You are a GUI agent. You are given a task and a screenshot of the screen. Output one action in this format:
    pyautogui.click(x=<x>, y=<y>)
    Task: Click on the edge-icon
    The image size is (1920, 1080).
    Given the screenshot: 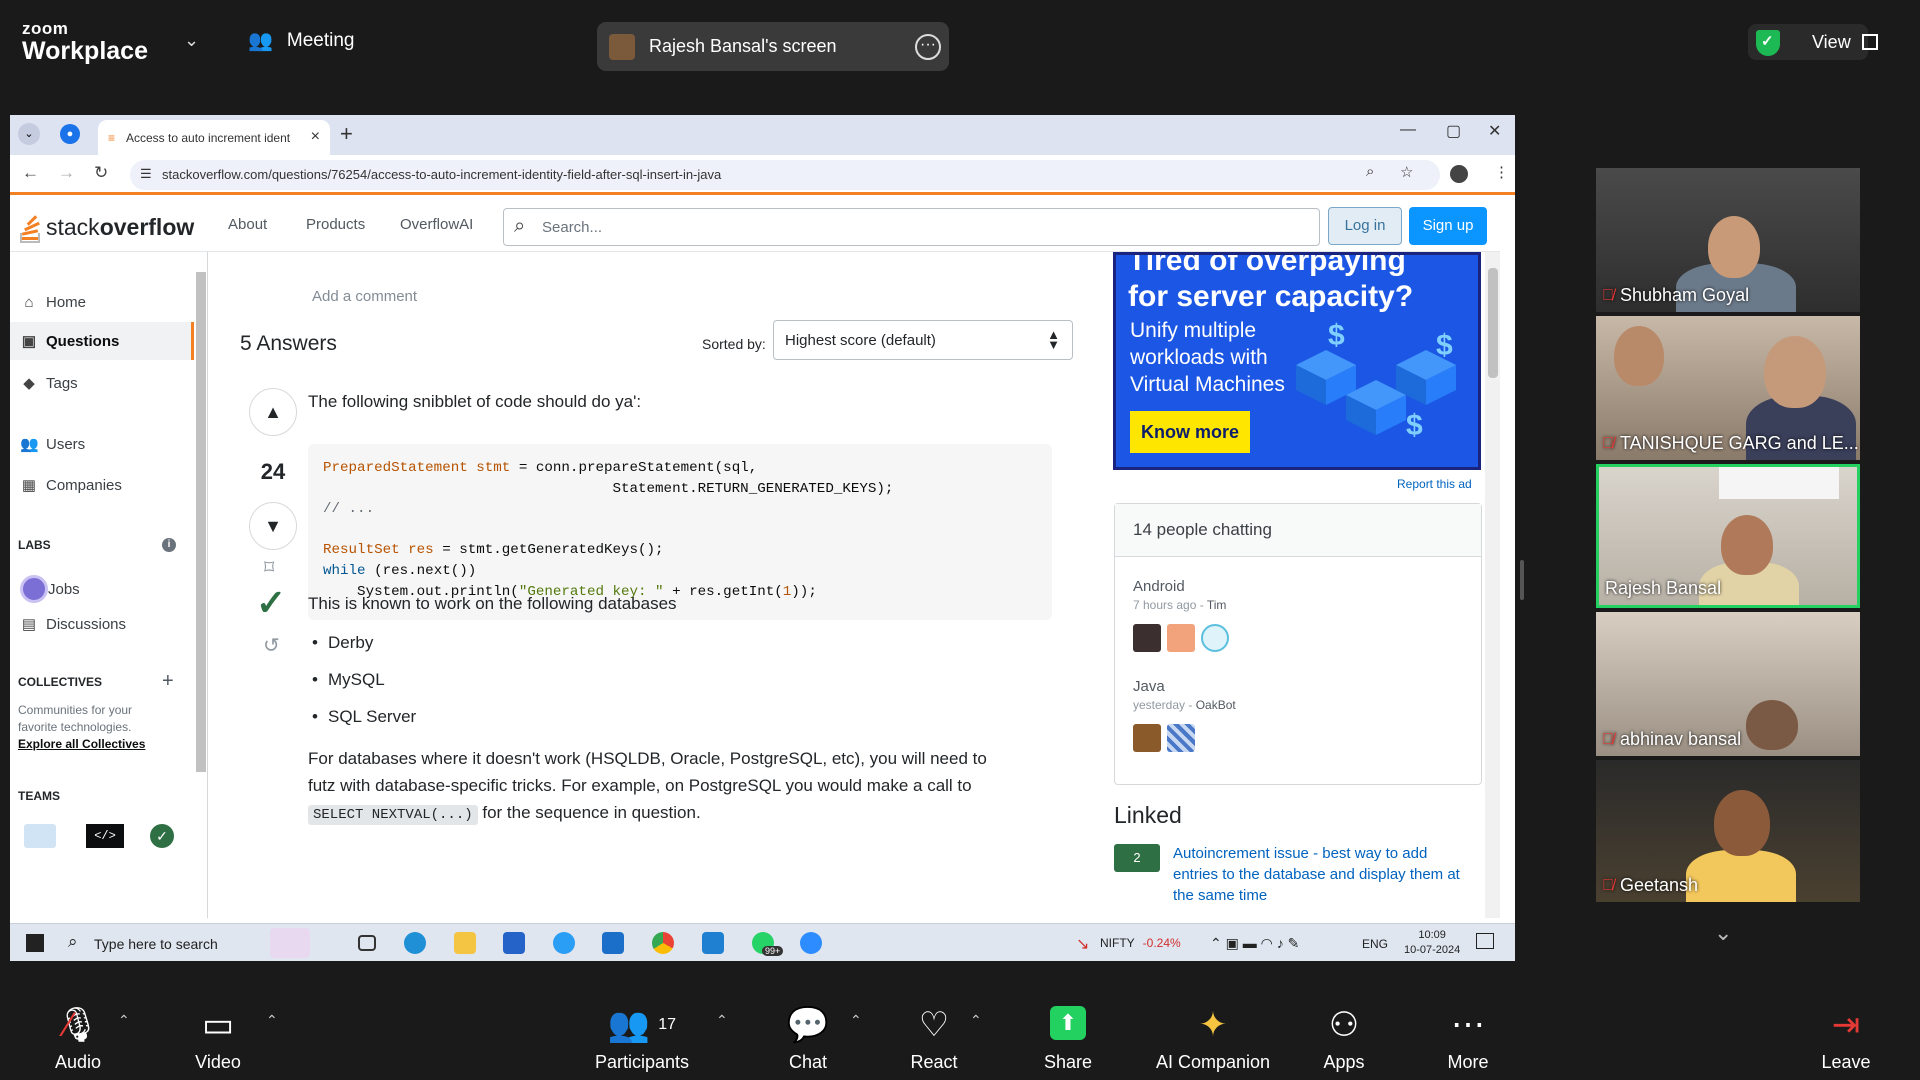 What is the action you would take?
    pyautogui.click(x=415, y=943)
    